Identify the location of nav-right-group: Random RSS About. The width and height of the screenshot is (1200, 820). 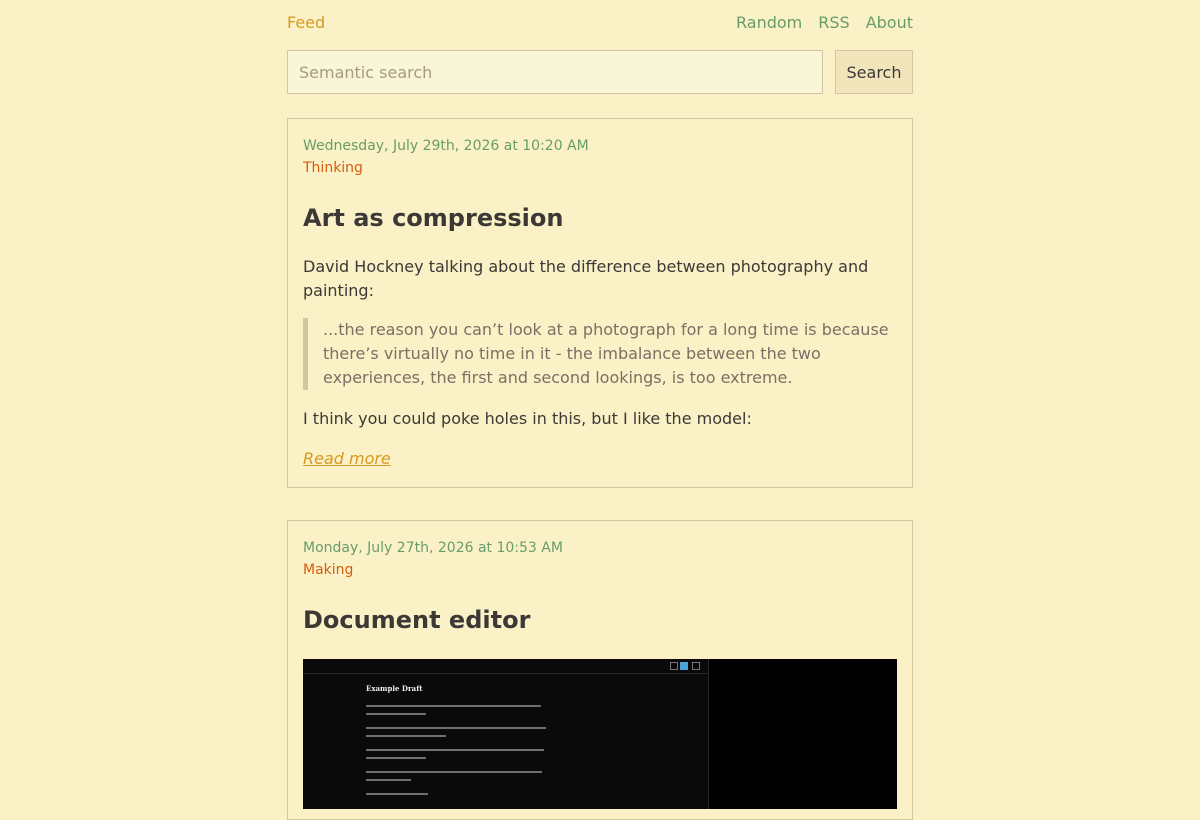
(824, 22).